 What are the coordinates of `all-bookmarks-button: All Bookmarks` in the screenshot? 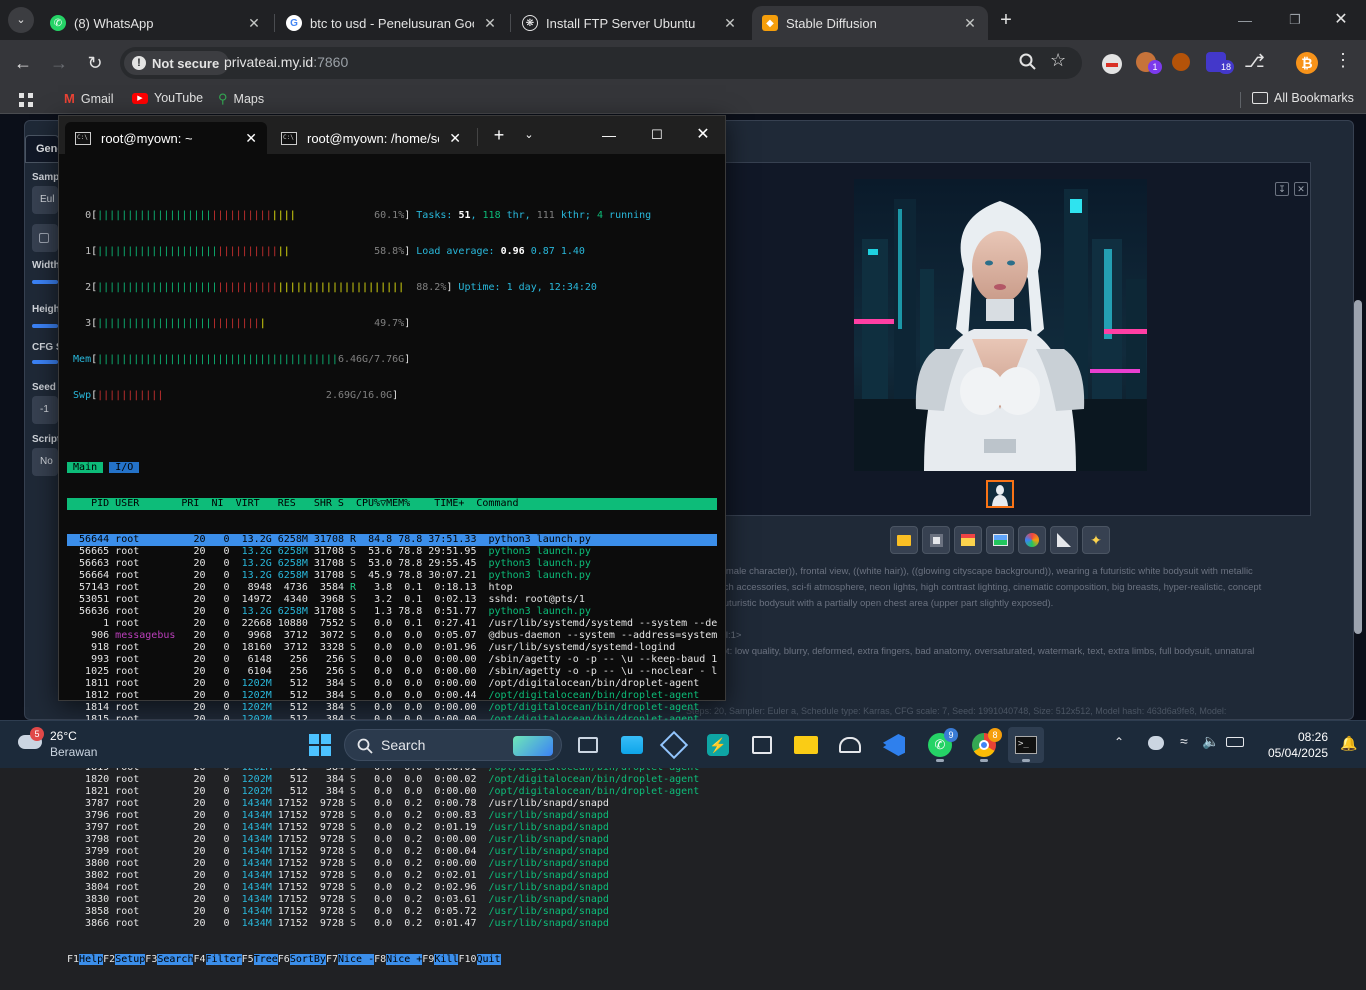 It's located at (1303, 98).